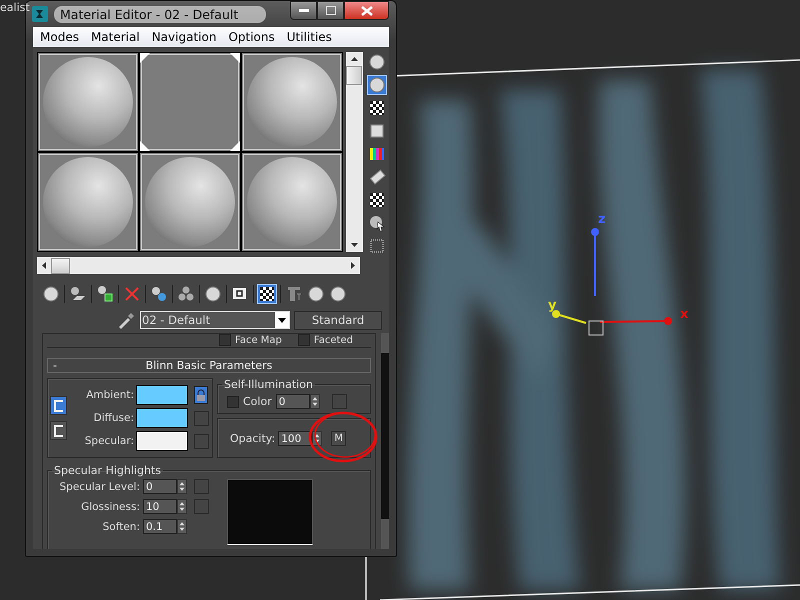 This screenshot has height=600, width=800. I want to click on tube-icon, so click(294, 294).